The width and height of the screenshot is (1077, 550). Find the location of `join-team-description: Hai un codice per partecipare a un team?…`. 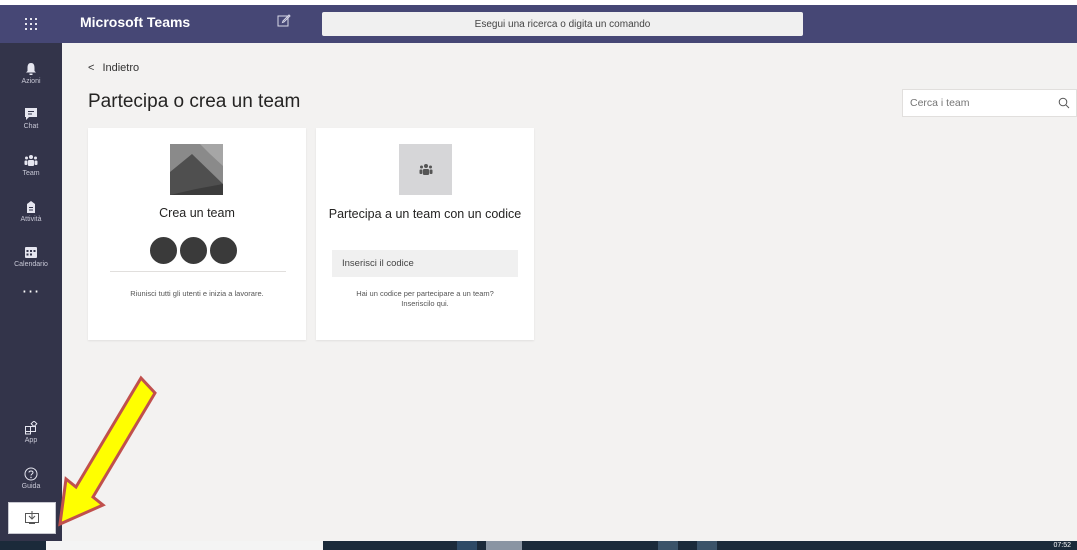

join-team-description: Hai un codice per partecipare a un team?… is located at coordinates (425, 299).